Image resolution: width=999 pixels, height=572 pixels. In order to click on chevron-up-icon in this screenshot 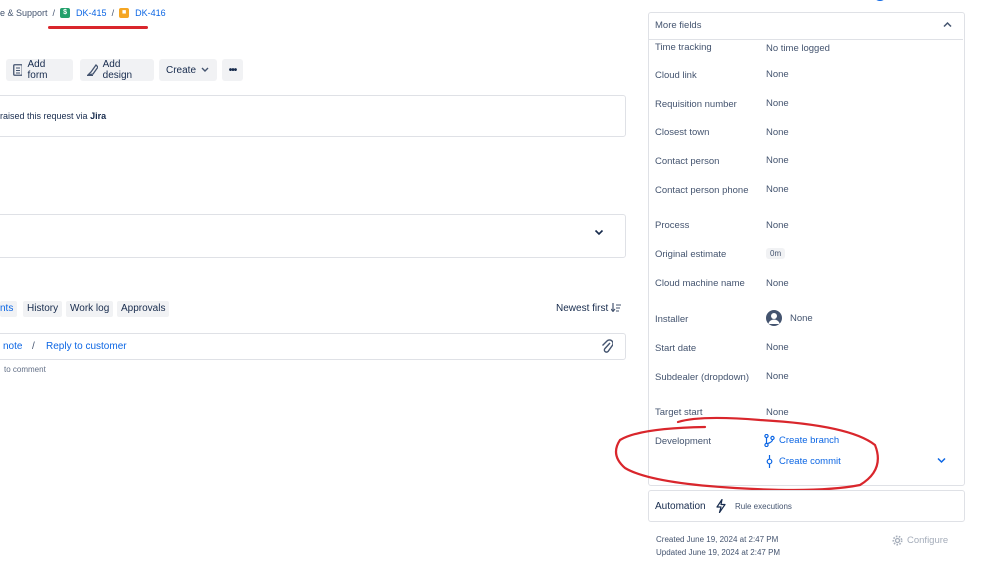, I will do `click(947, 24)`.